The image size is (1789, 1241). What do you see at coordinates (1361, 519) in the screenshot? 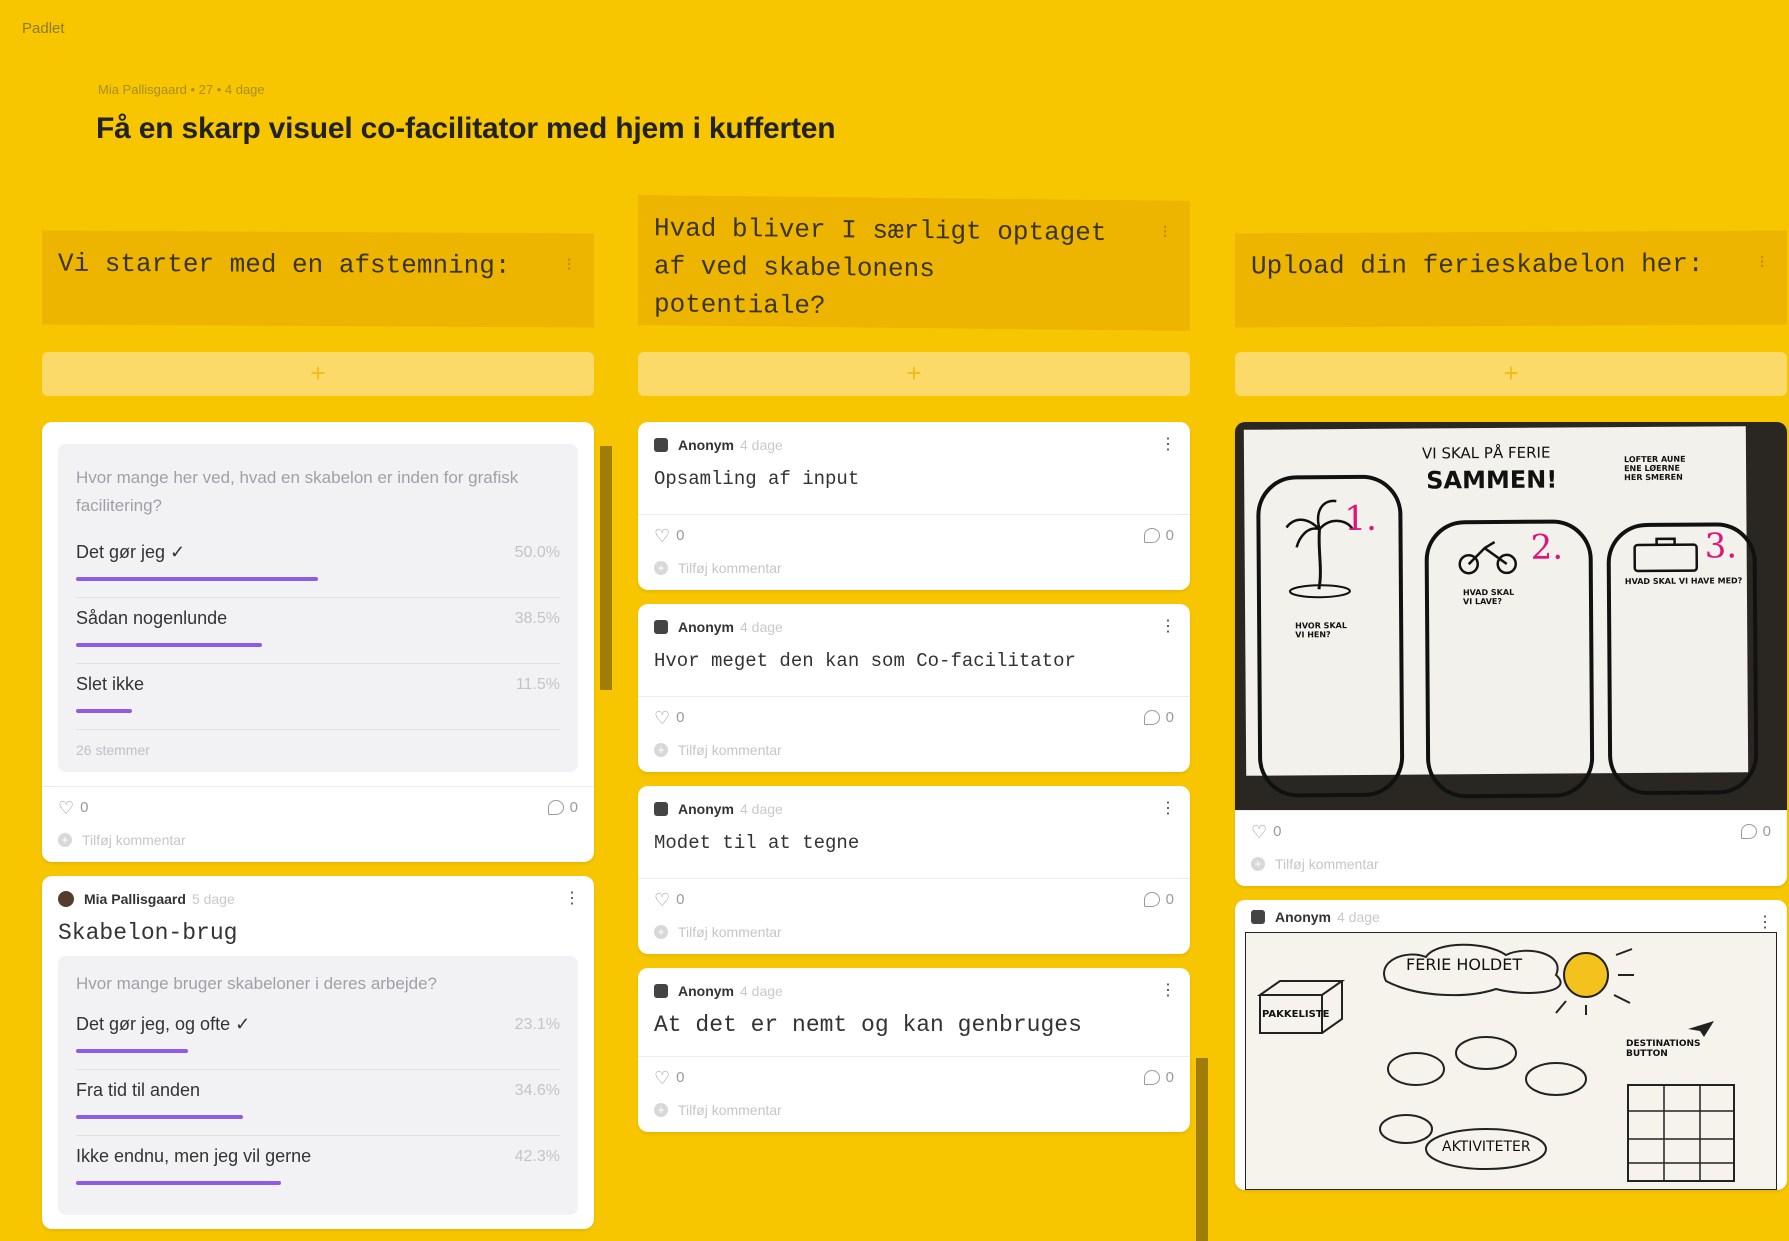
I see `sketch-number: 1.` at bounding box center [1361, 519].